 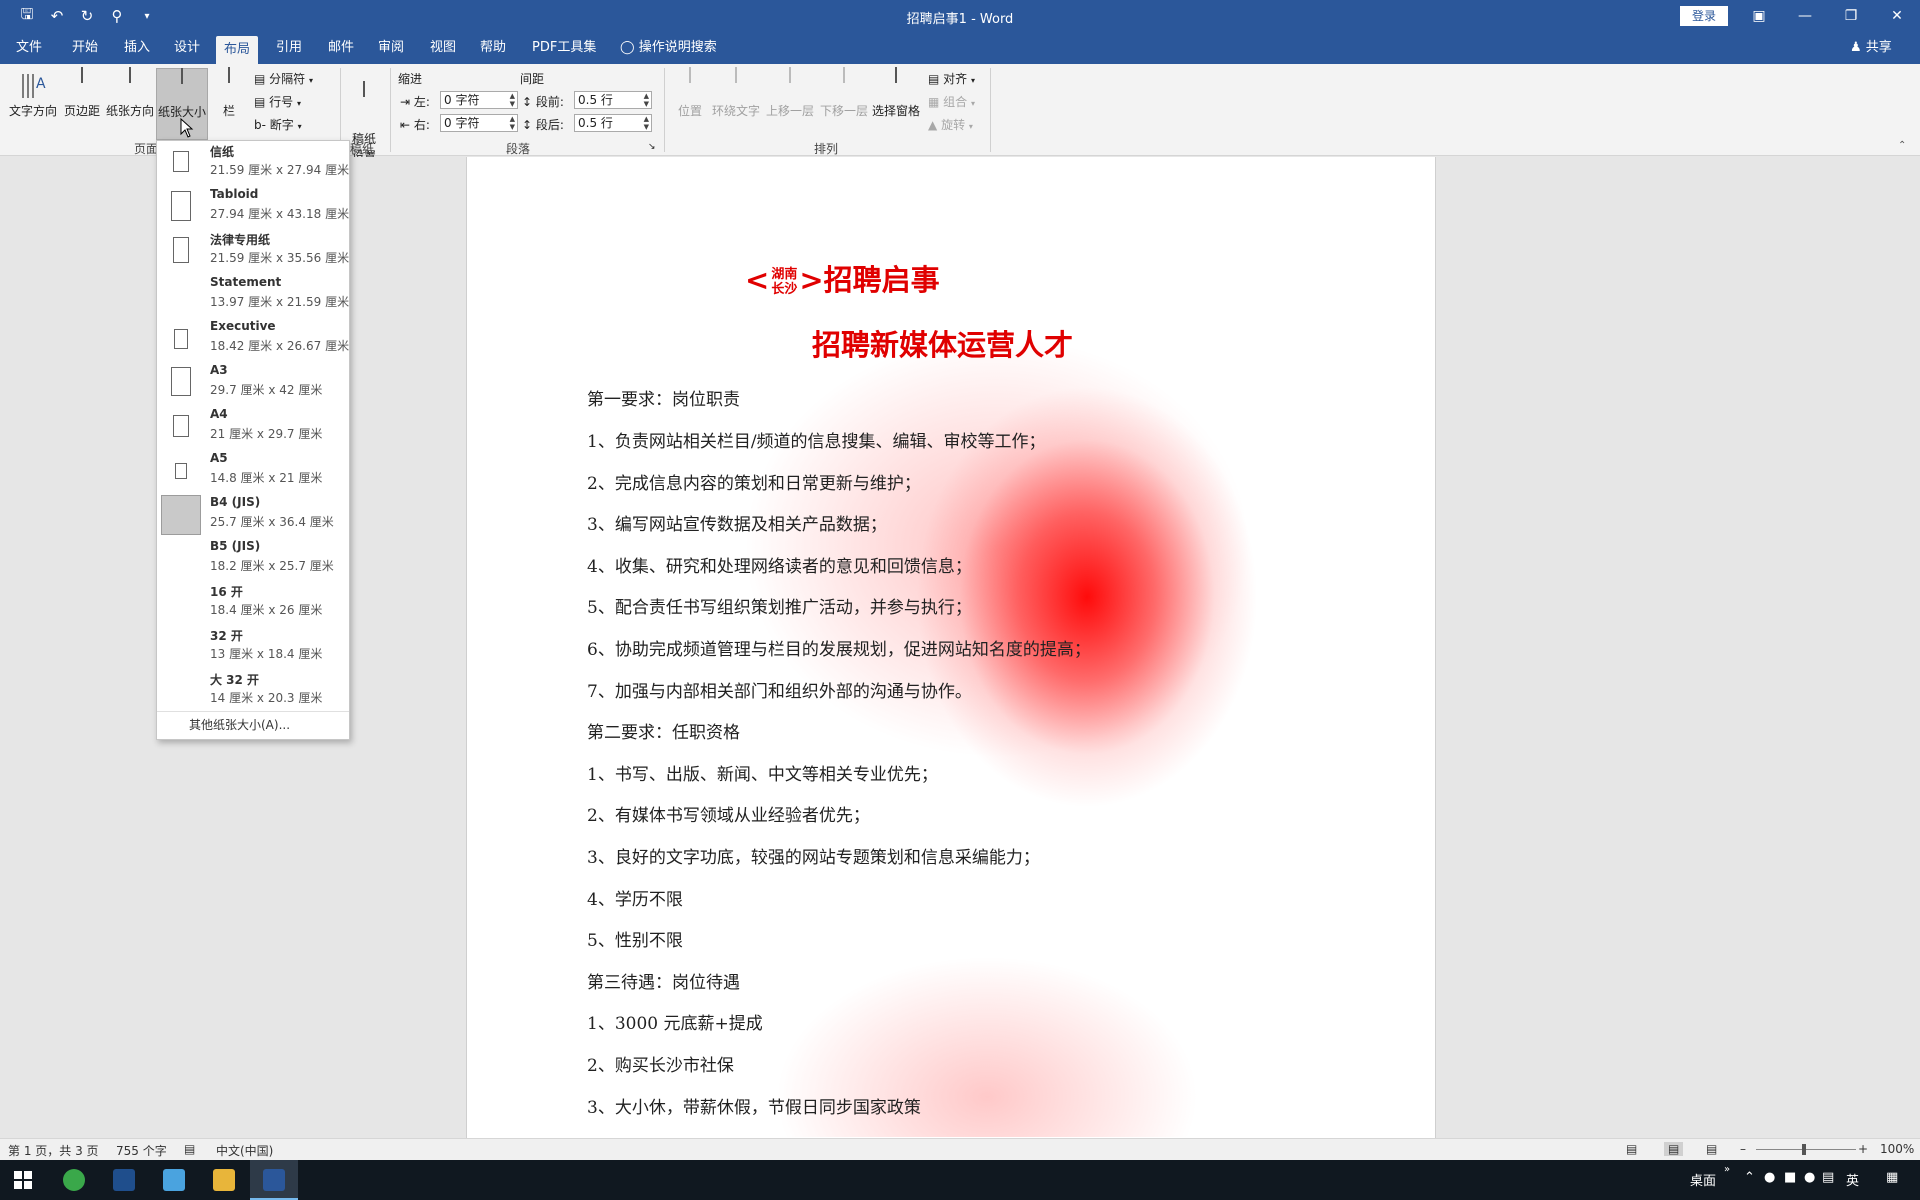 What do you see at coordinates (278, 124) in the screenshot?
I see `hyphenation-button: b‐ 断字 ▾` at bounding box center [278, 124].